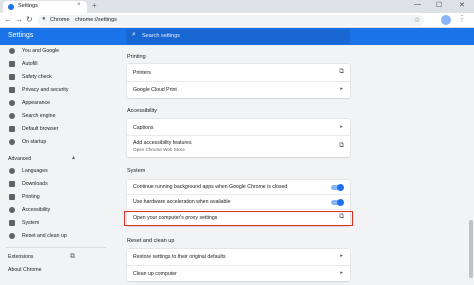  Describe the element at coordinates (155, 274) in the screenshot. I see `clean-up-computer-label: Clean up computer` at that location.